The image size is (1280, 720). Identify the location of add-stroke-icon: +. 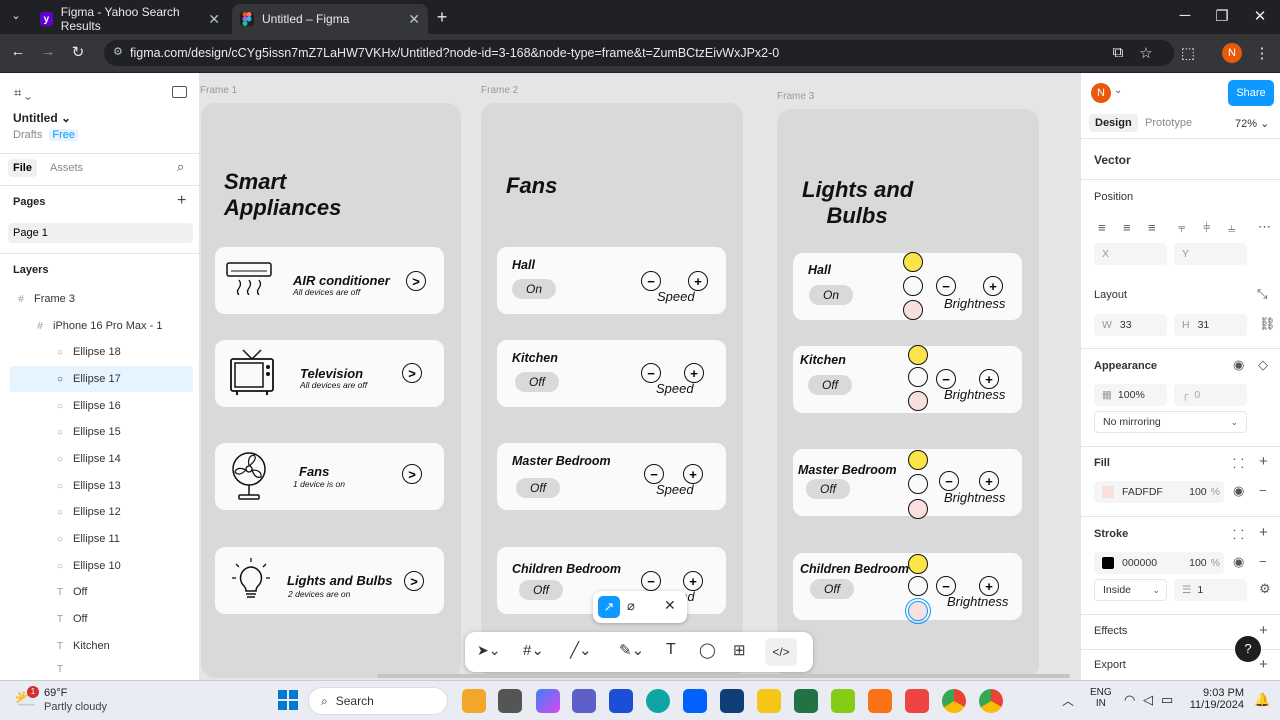
(1263, 532).